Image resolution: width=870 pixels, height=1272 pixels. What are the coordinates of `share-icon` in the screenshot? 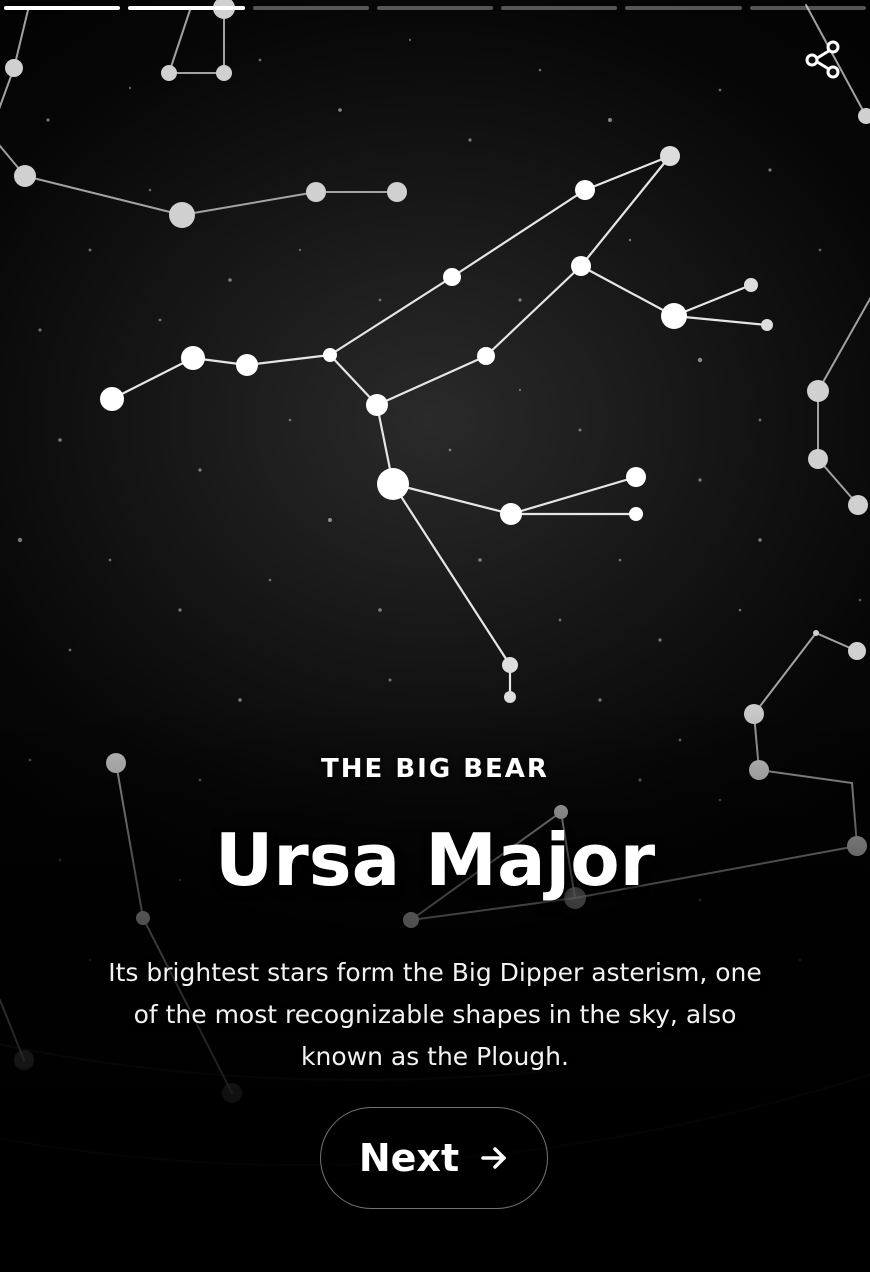 It's located at (822, 59).